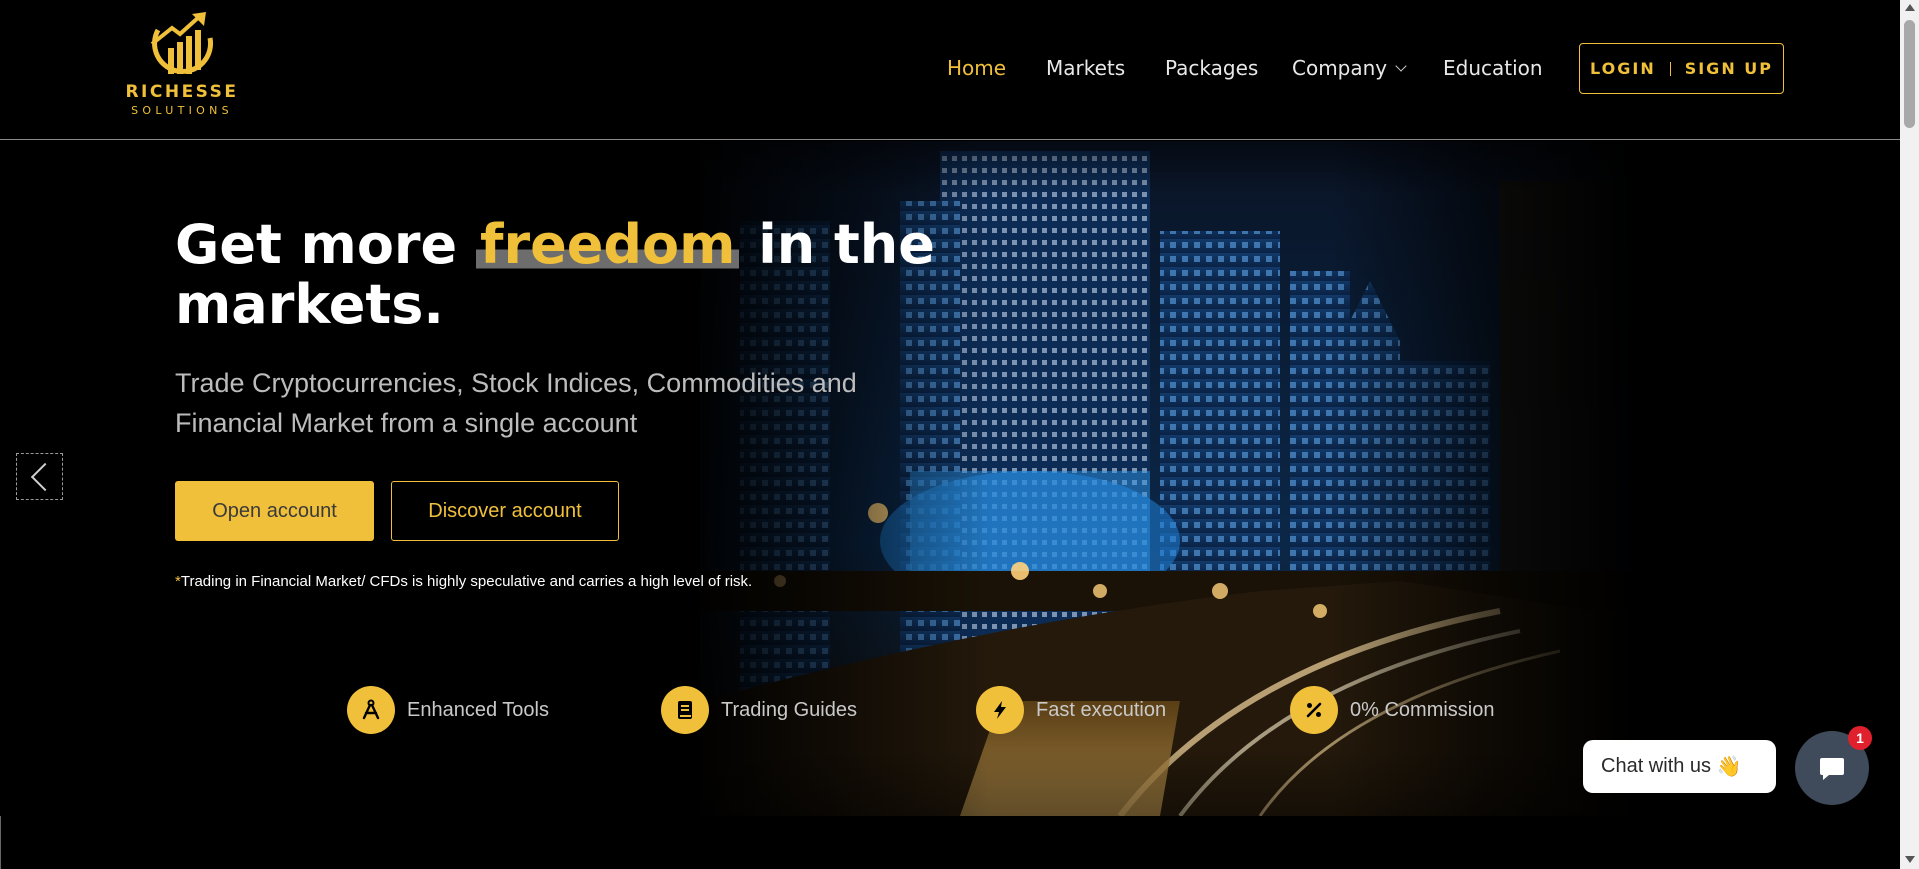 The width and height of the screenshot is (1919, 869). I want to click on divider, so click(1670, 68).